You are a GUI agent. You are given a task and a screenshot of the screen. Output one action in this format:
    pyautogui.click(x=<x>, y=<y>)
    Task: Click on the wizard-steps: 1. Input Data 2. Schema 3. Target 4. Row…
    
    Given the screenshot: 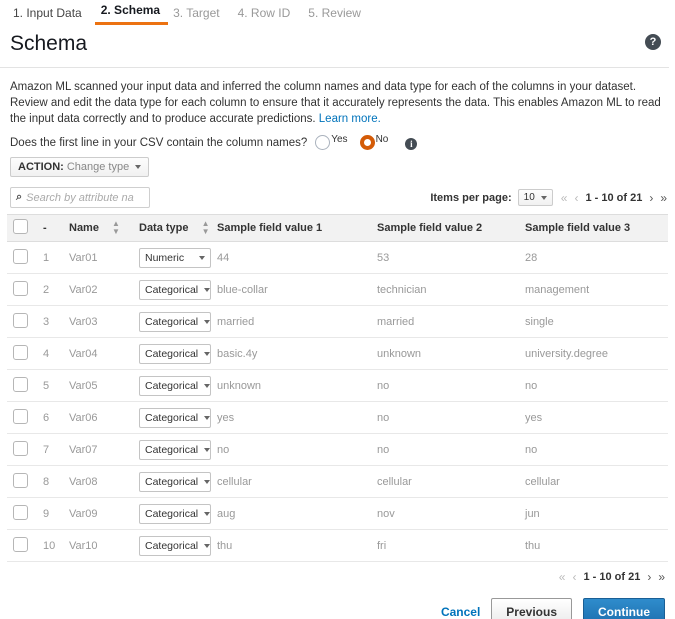 What is the action you would take?
    pyautogui.click(x=337, y=12)
    